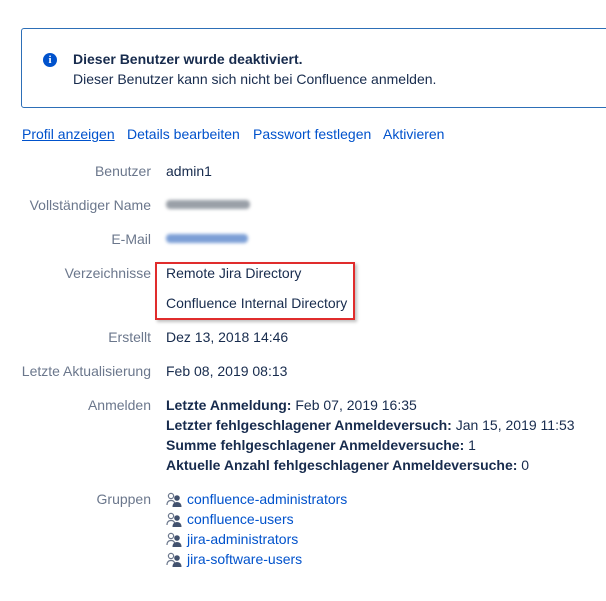  Describe the element at coordinates (123, 499) in the screenshot. I see `groups-label: Gruppen` at that location.